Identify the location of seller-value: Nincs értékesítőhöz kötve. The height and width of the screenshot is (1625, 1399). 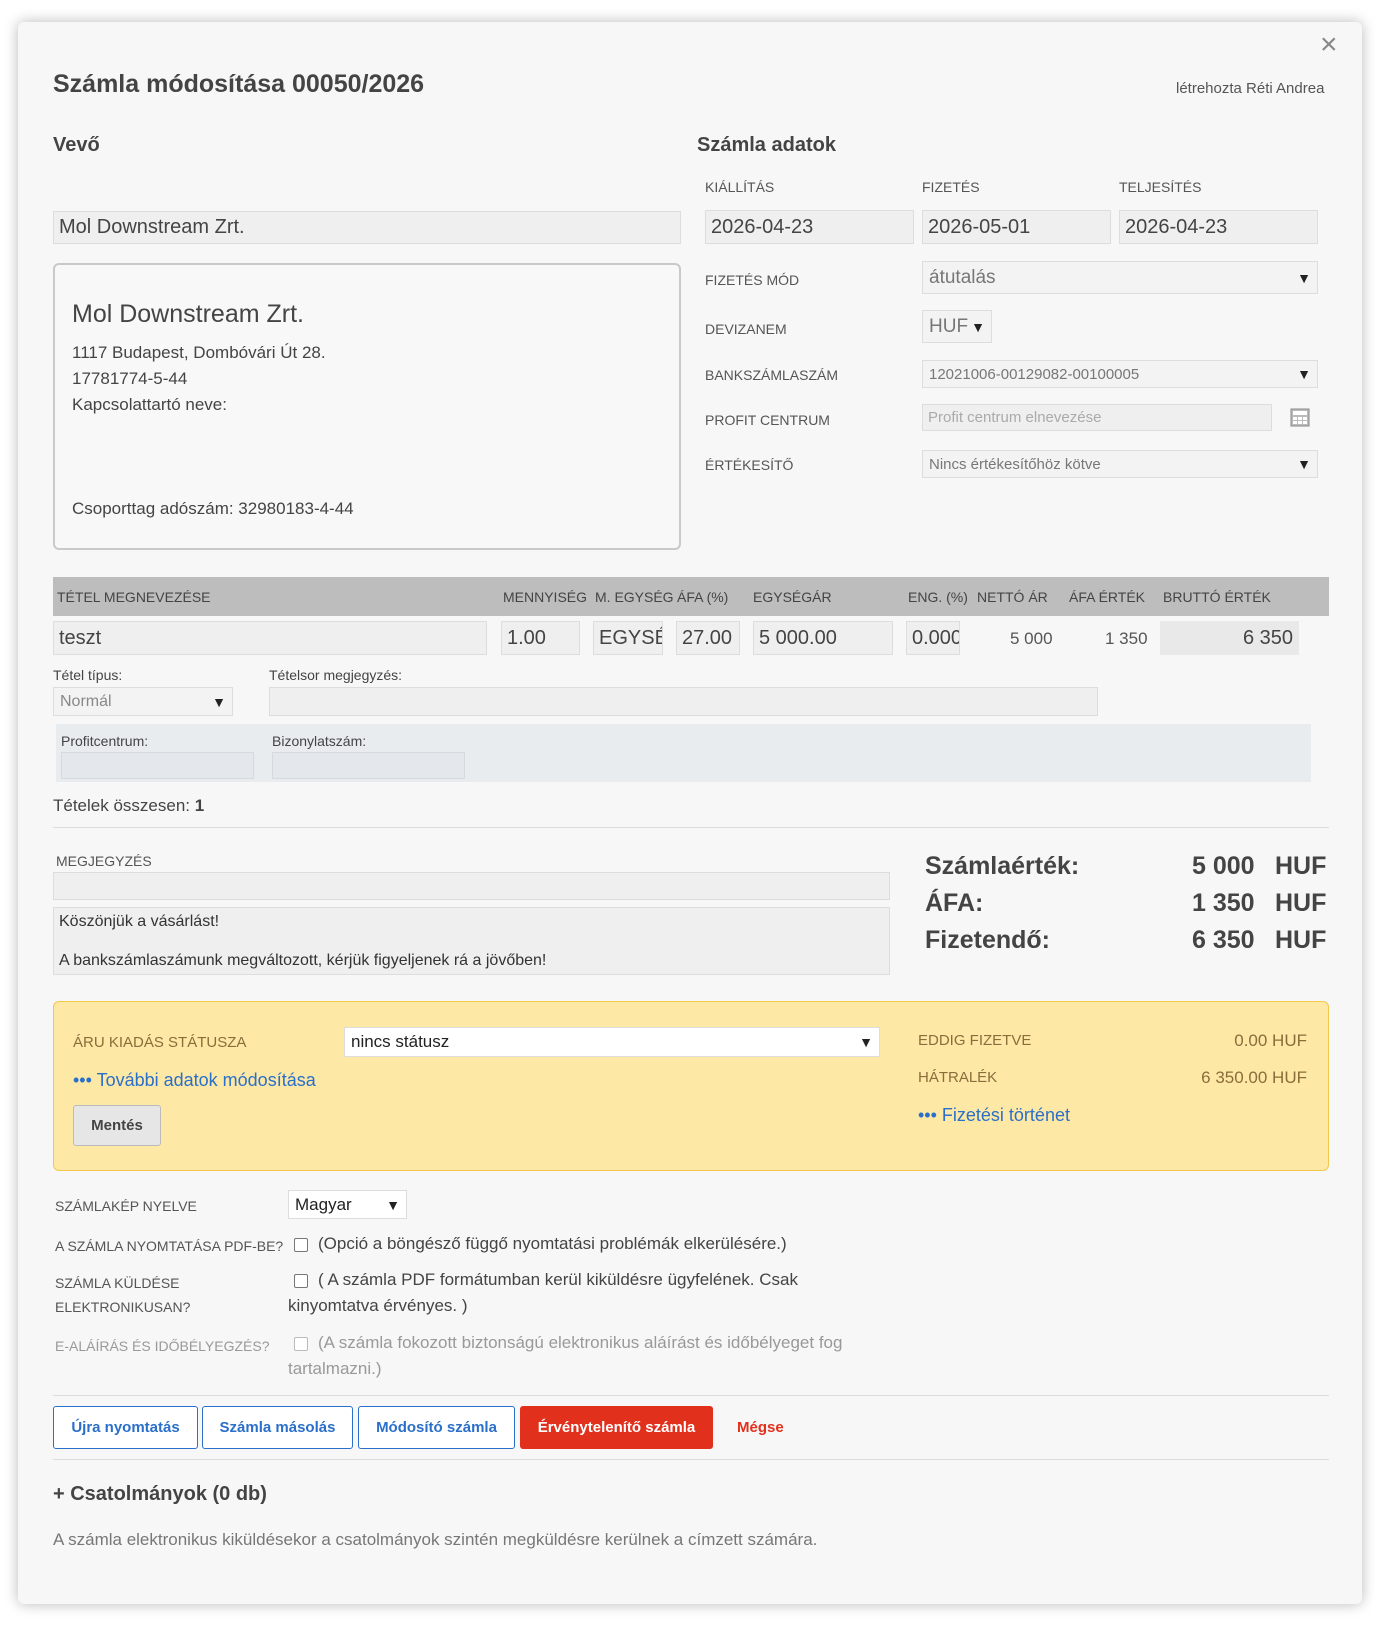
(1015, 464).